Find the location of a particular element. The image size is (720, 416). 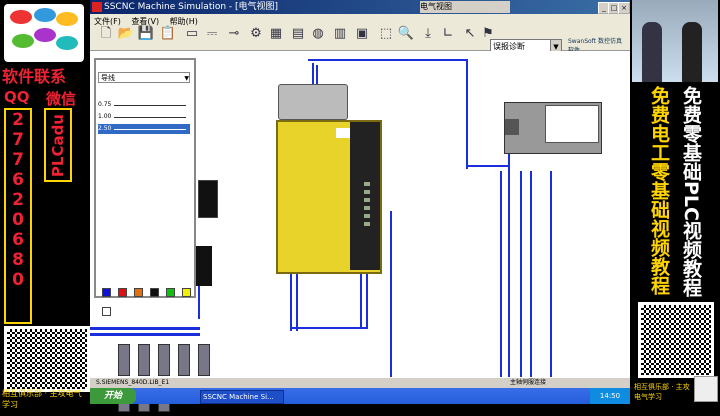

save-icon: 💾 is located at coordinates (146, 34).